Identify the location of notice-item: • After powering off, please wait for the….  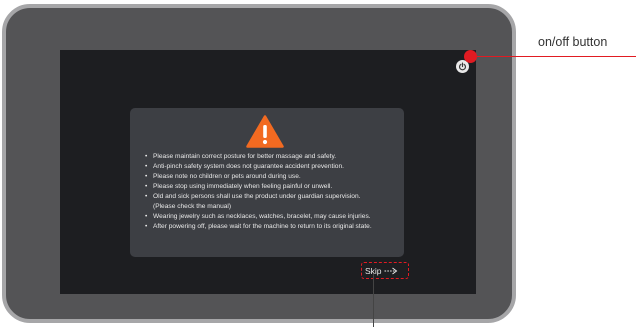
(258, 226).